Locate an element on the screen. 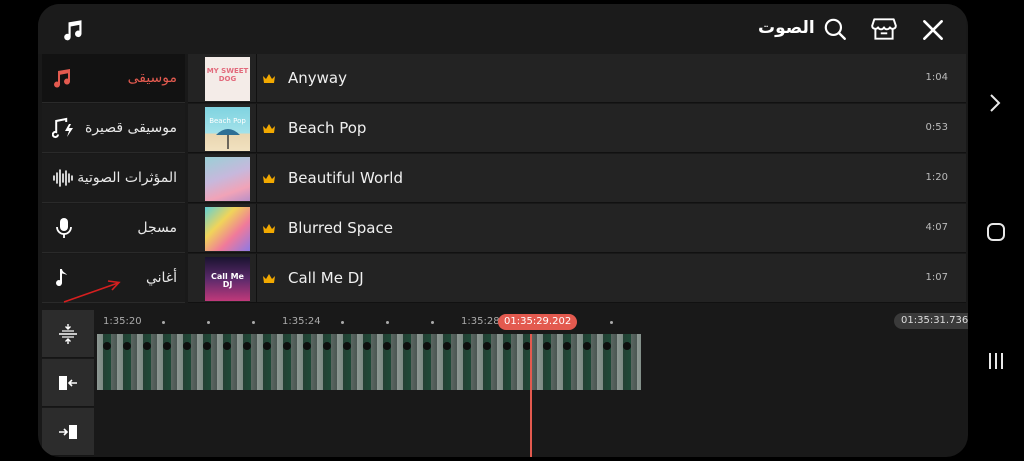 The image size is (1024, 461). song-duration: 1:04 is located at coordinates (936, 77).